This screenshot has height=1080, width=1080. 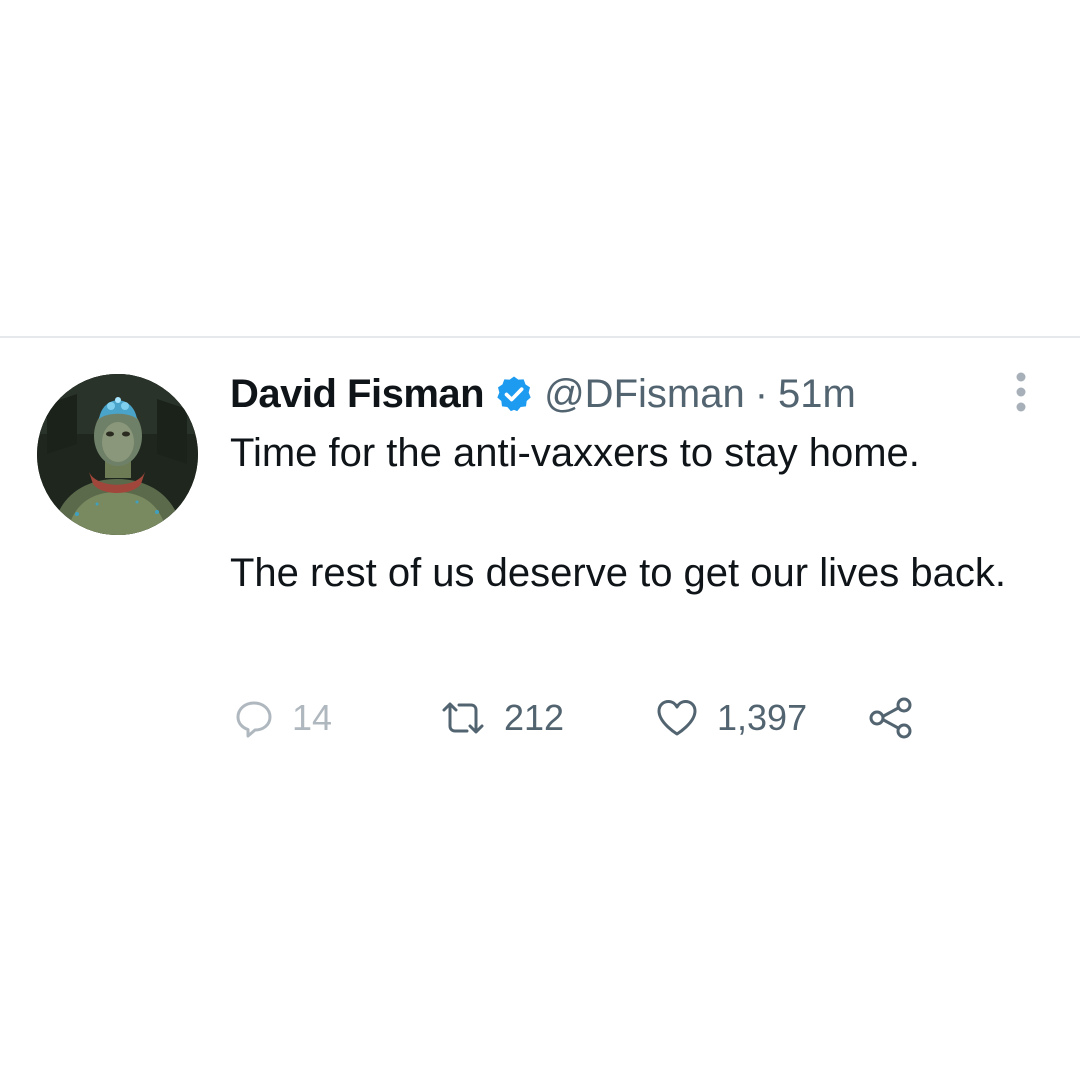 What do you see at coordinates (534, 717) in the screenshot?
I see `retweet-count: 212` at bounding box center [534, 717].